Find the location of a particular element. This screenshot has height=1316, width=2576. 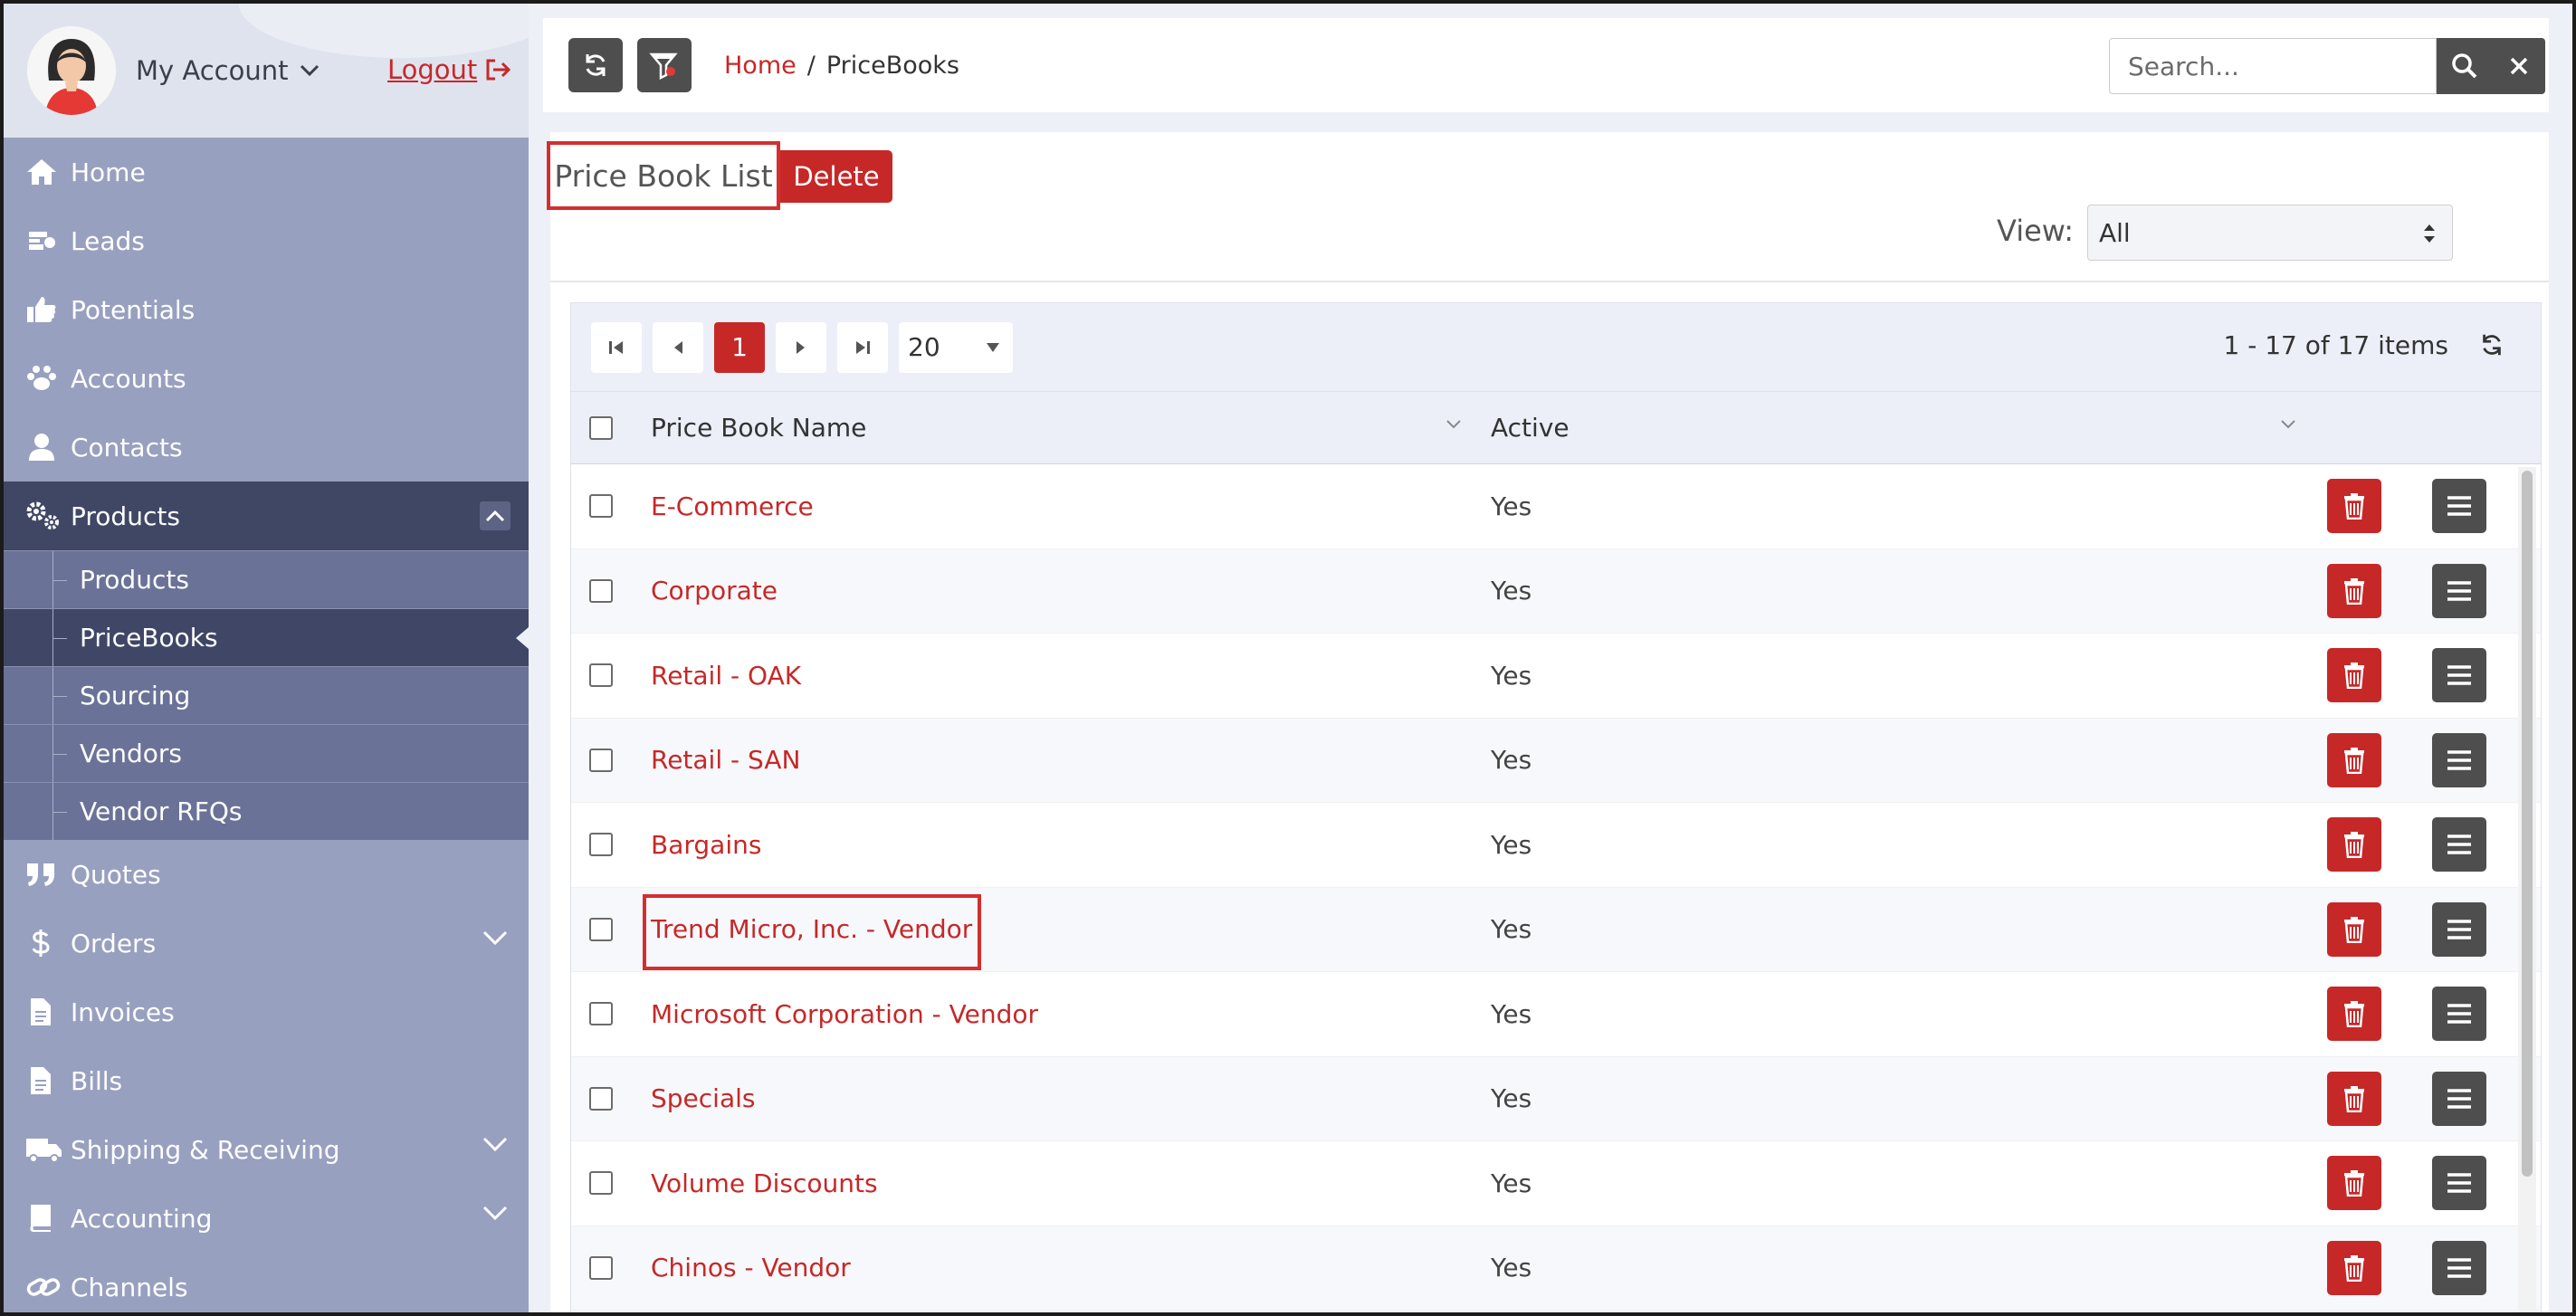

avatar is located at coordinates (72, 70).